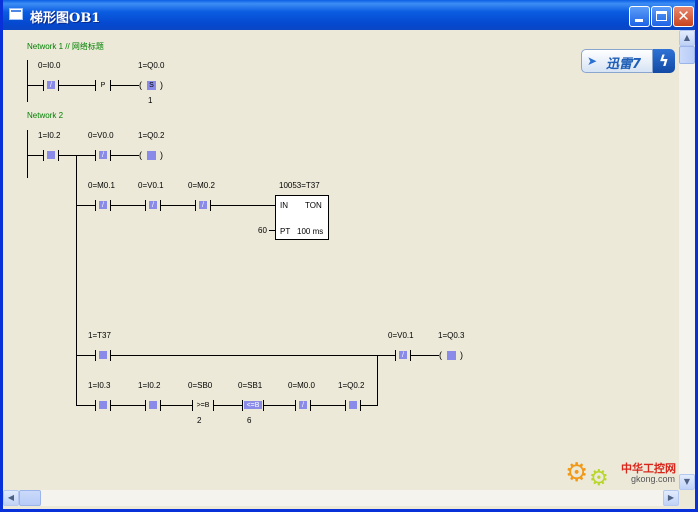 This screenshot has width=698, height=512. What do you see at coordinates (103, 155) in the screenshot?
I see `nc-contact-v00: /` at bounding box center [103, 155].